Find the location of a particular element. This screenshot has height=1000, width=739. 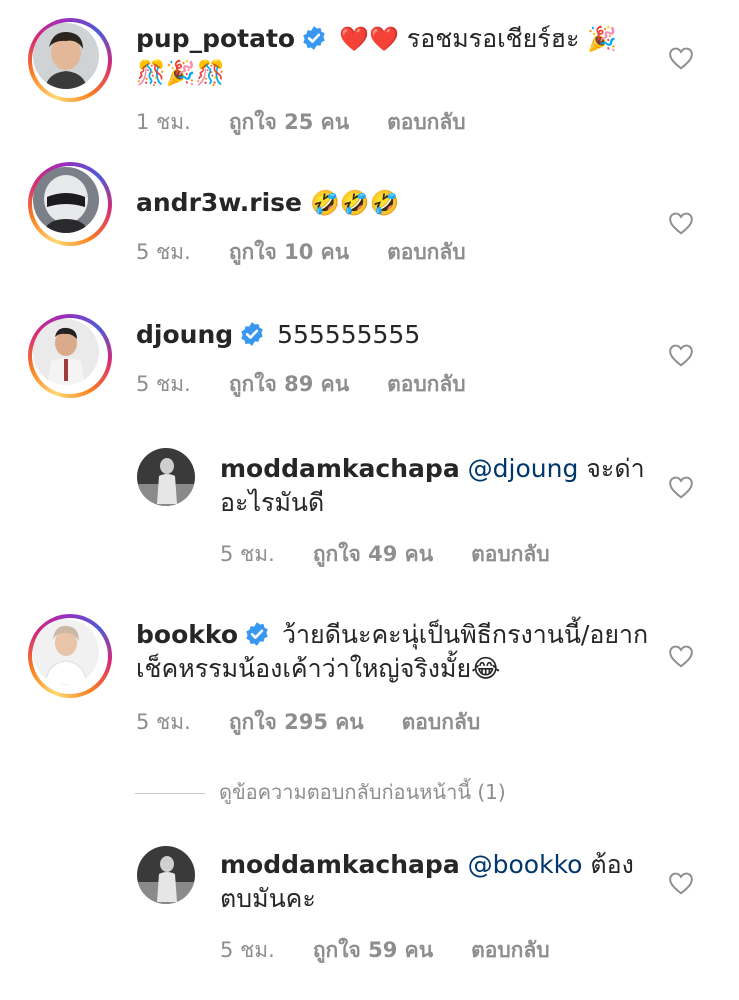

comment-likes: ถูกใจ 25 คน is located at coordinates (289, 122).